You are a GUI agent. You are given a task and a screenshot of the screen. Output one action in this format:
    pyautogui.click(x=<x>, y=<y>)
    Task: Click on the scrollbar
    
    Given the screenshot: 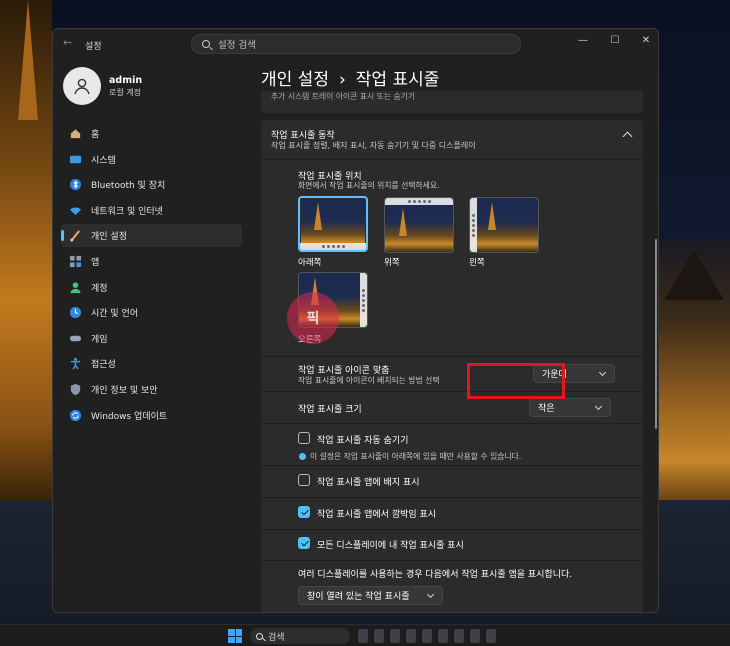 What is the action you would take?
    pyautogui.click(x=656, y=334)
    